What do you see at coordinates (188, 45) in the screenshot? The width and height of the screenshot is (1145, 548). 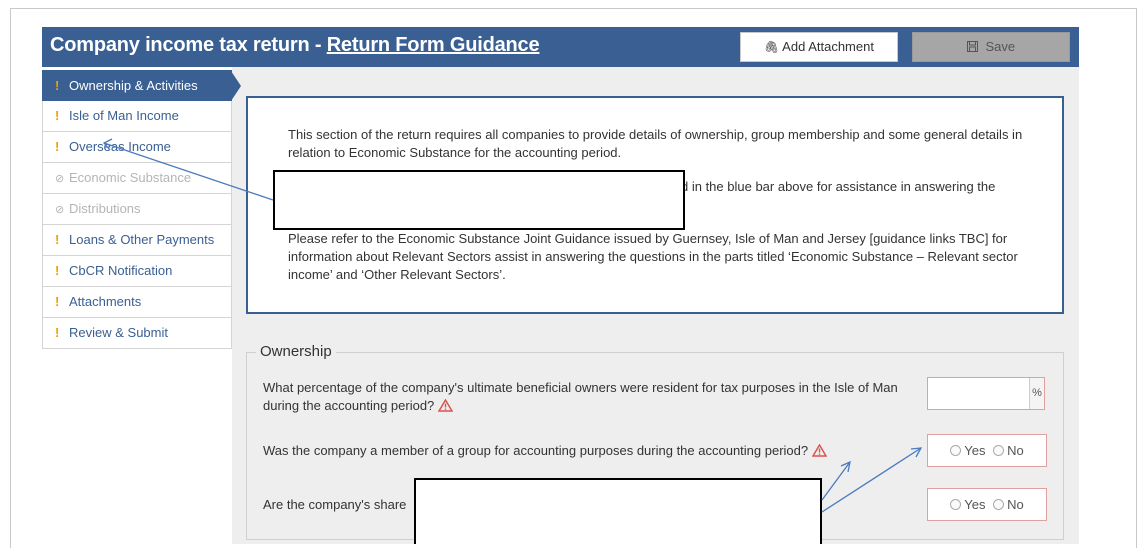 I see `title-text: Company income tax return -` at bounding box center [188, 45].